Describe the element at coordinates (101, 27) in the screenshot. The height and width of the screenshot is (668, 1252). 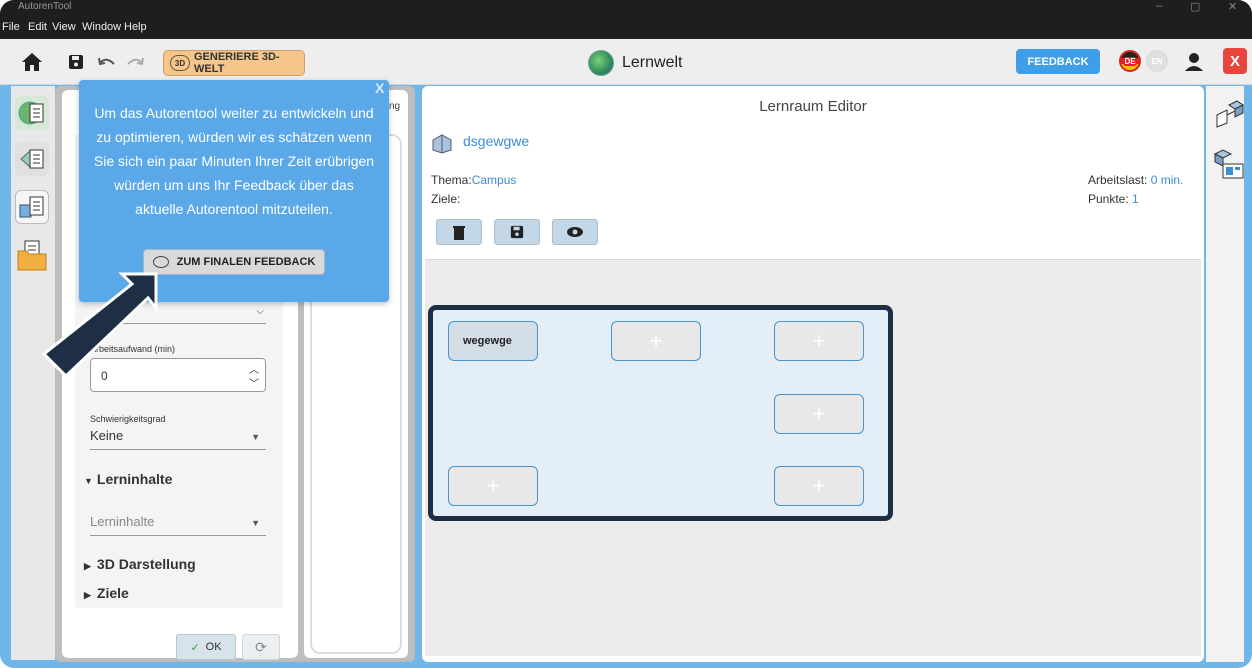
I see `menu-window: Window` at that location.